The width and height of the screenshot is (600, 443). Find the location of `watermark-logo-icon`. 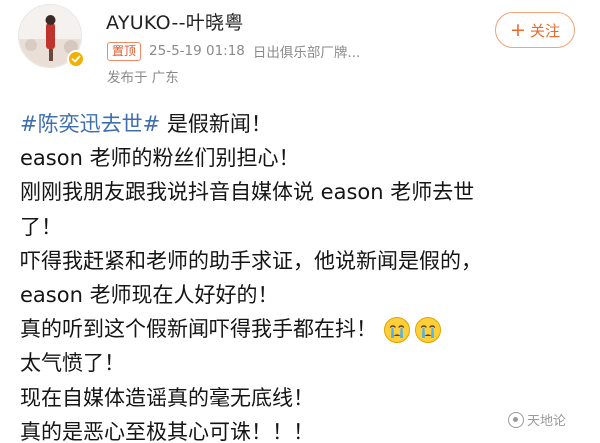

watermark-logo-icon is located at coordinates (516, 419).